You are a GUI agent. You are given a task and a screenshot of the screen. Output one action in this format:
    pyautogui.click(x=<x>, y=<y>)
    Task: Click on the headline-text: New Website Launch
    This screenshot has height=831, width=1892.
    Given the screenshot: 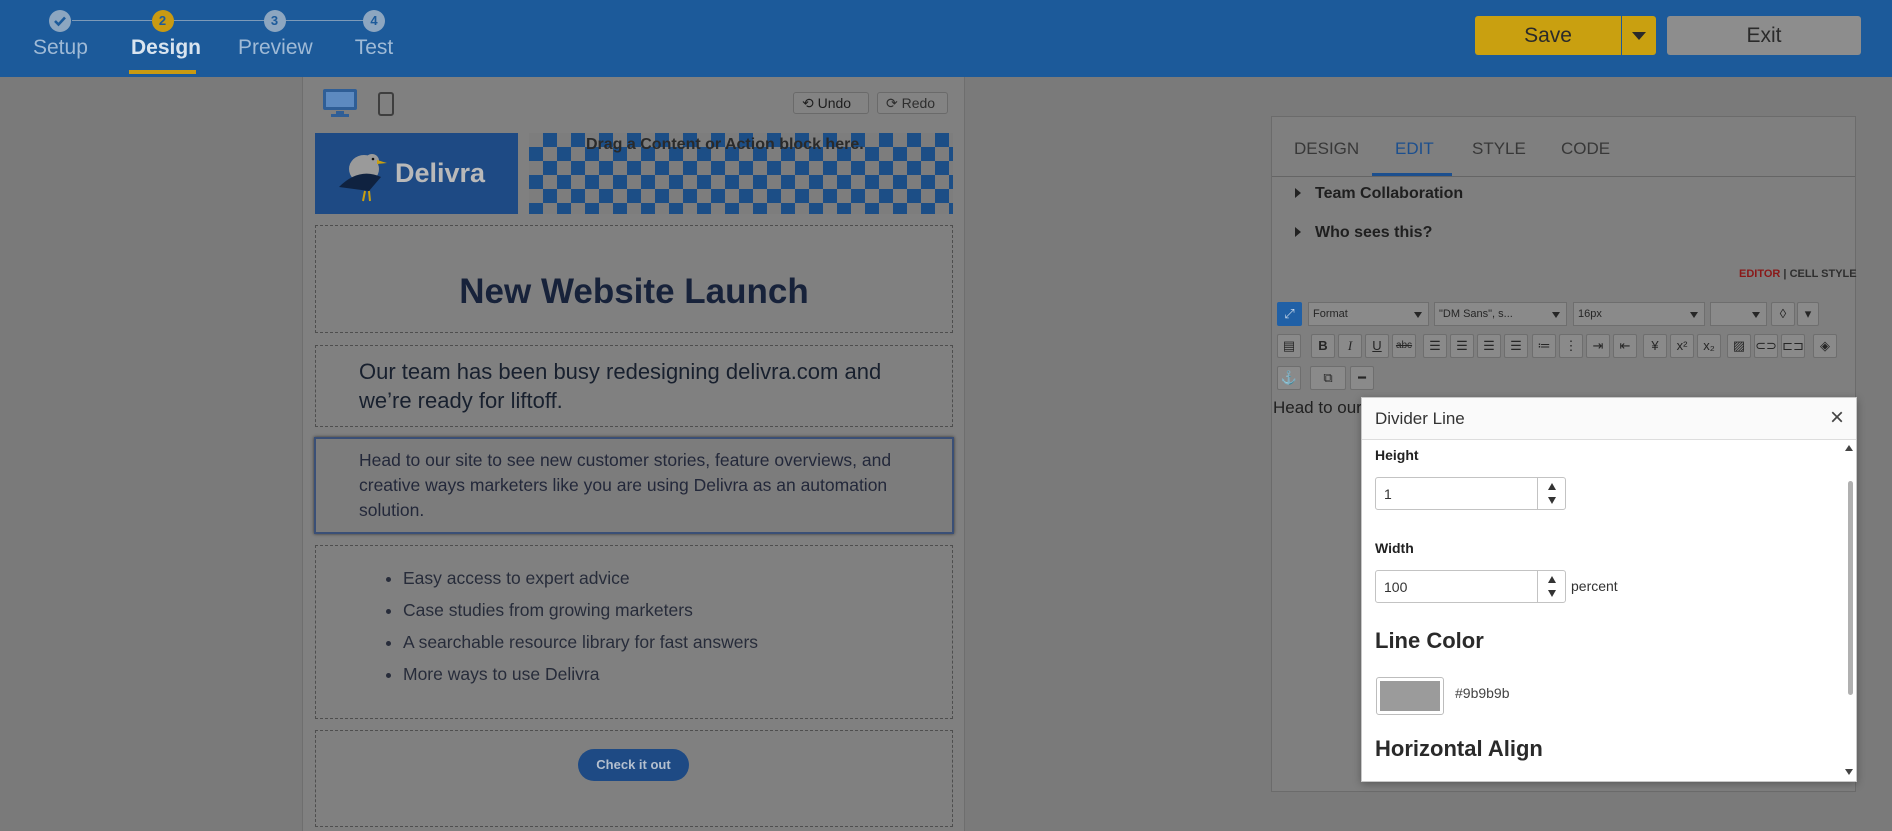 What is the action you would take?
    pyautogui.click(x=634, y=291)
    